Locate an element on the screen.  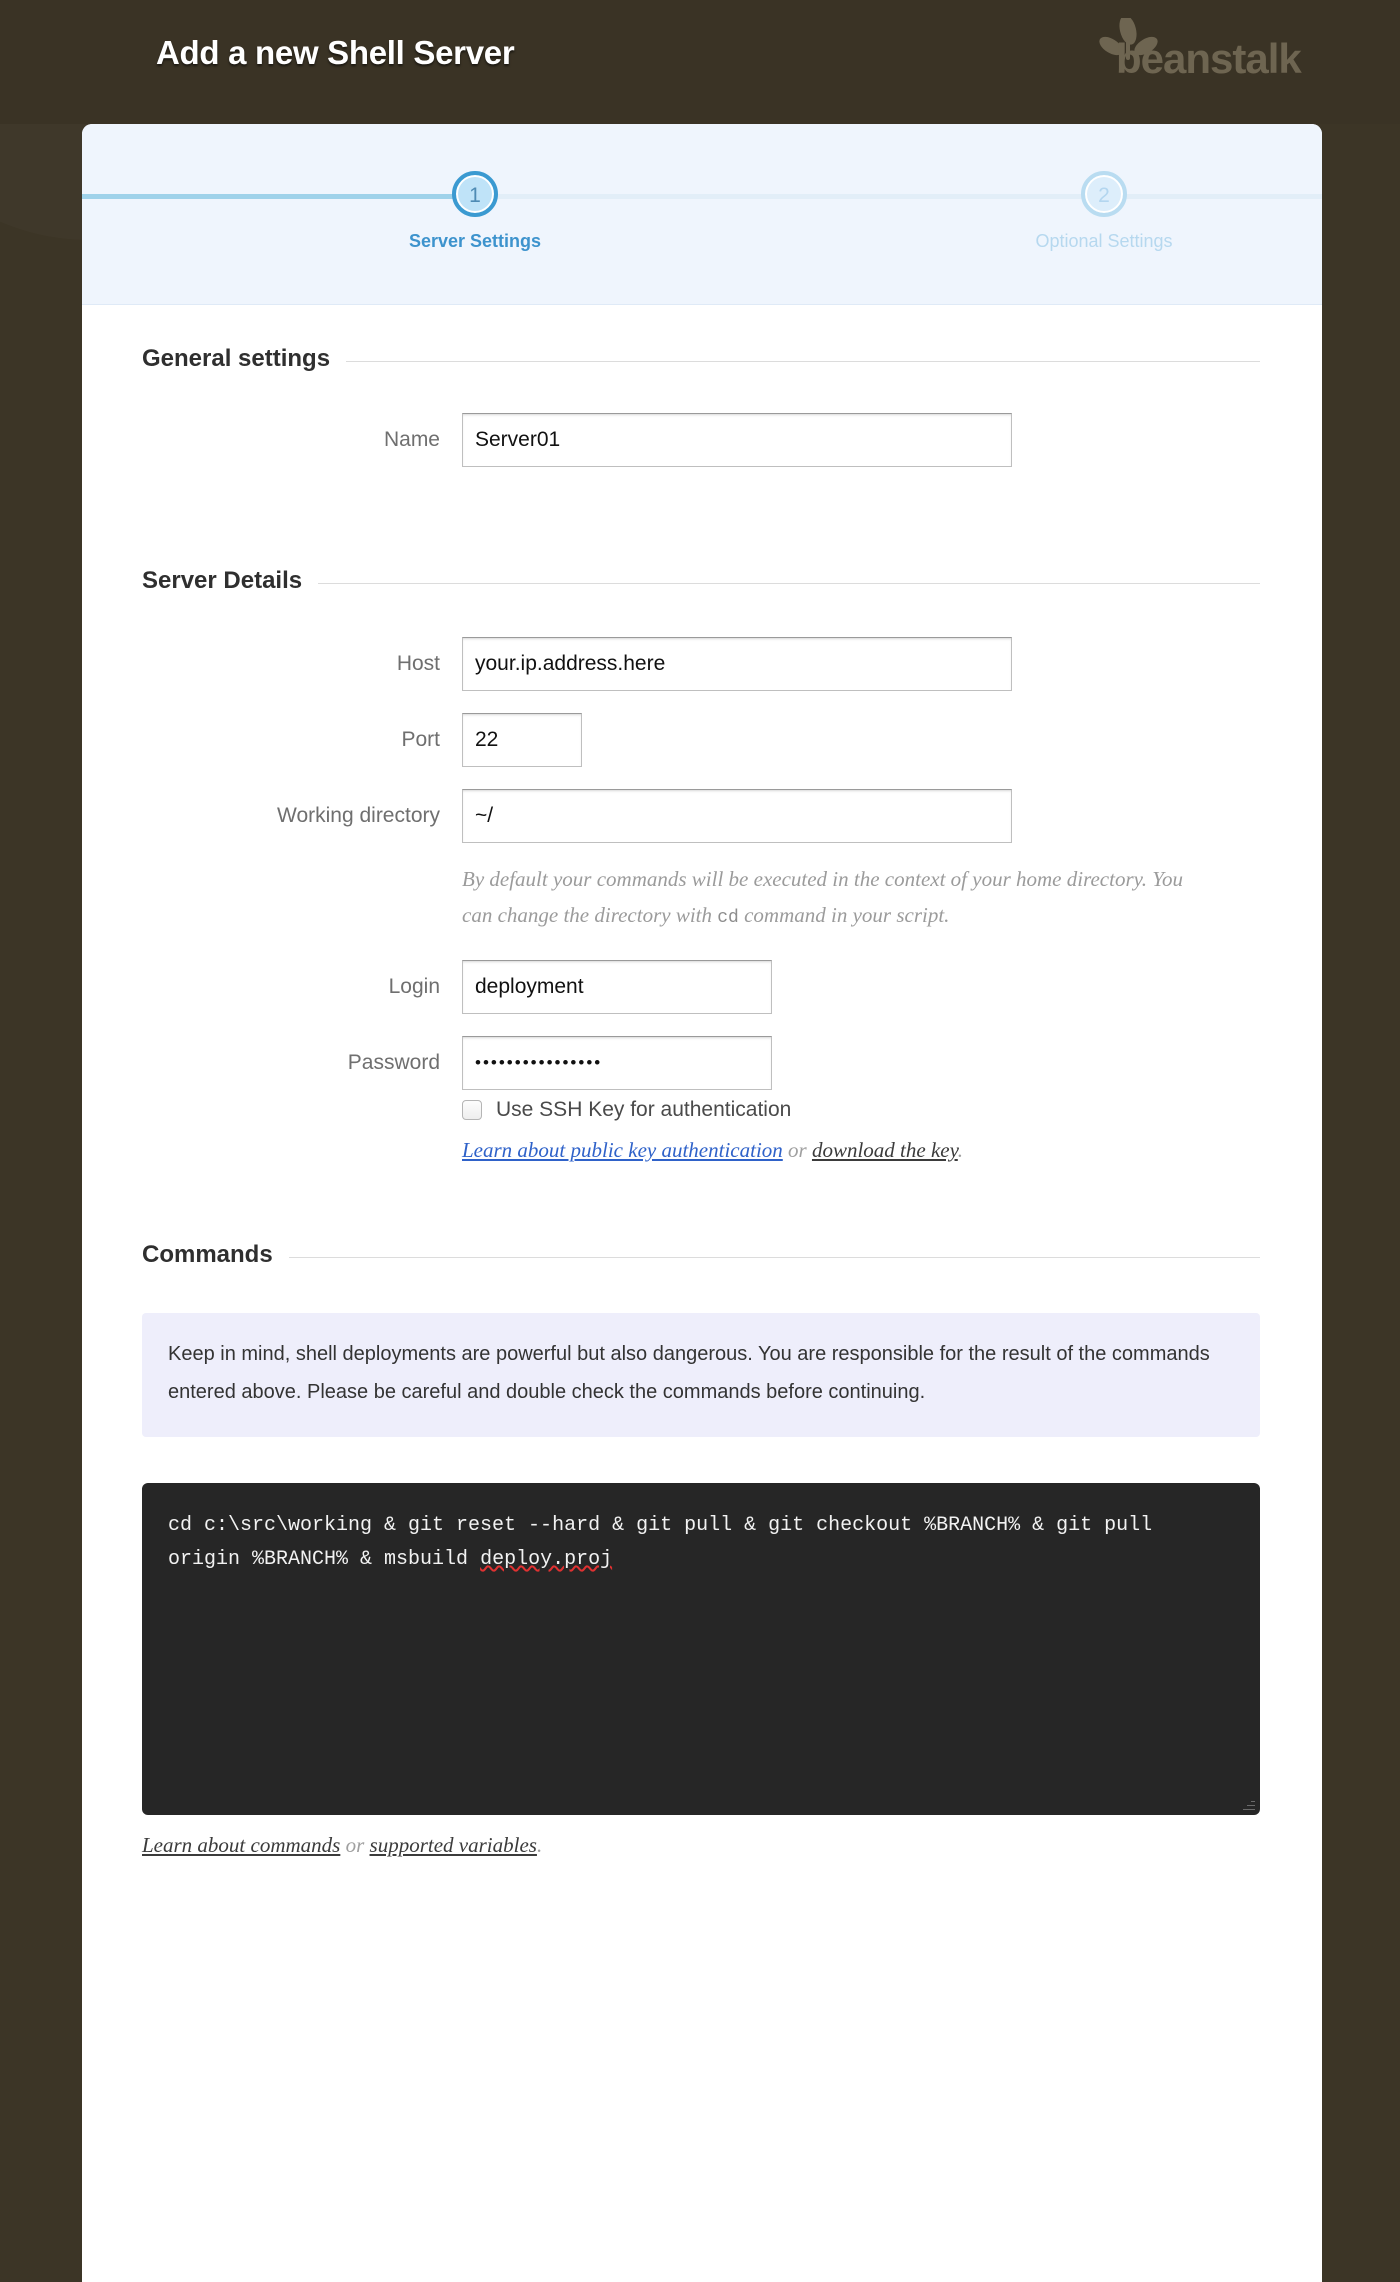
stepper-step-label: Server Settings is located at coordinates (475, 241).